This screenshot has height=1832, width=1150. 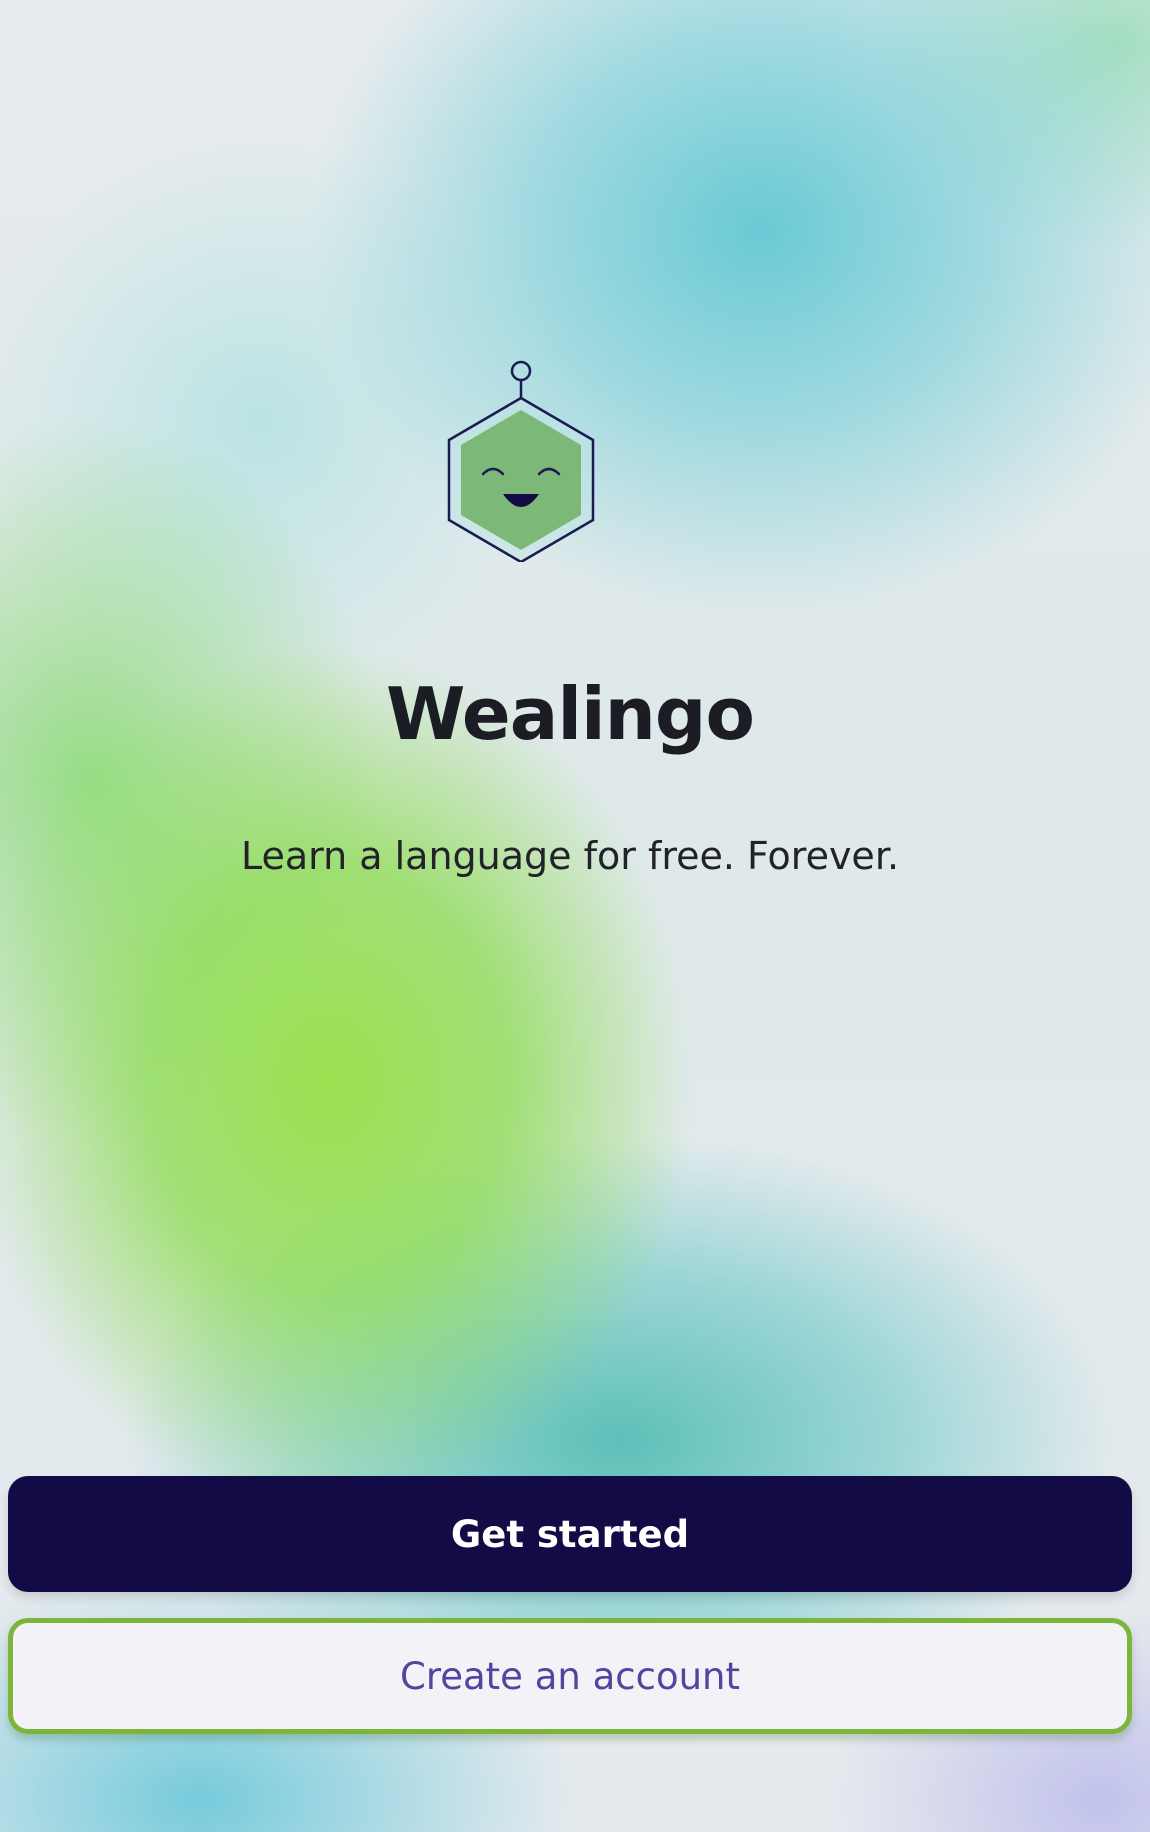 What do you see at coordinates (570, 856) in the screenshot?
I see `tagline: Learn a language for free. Forever.` at bounding box center [570, 856].